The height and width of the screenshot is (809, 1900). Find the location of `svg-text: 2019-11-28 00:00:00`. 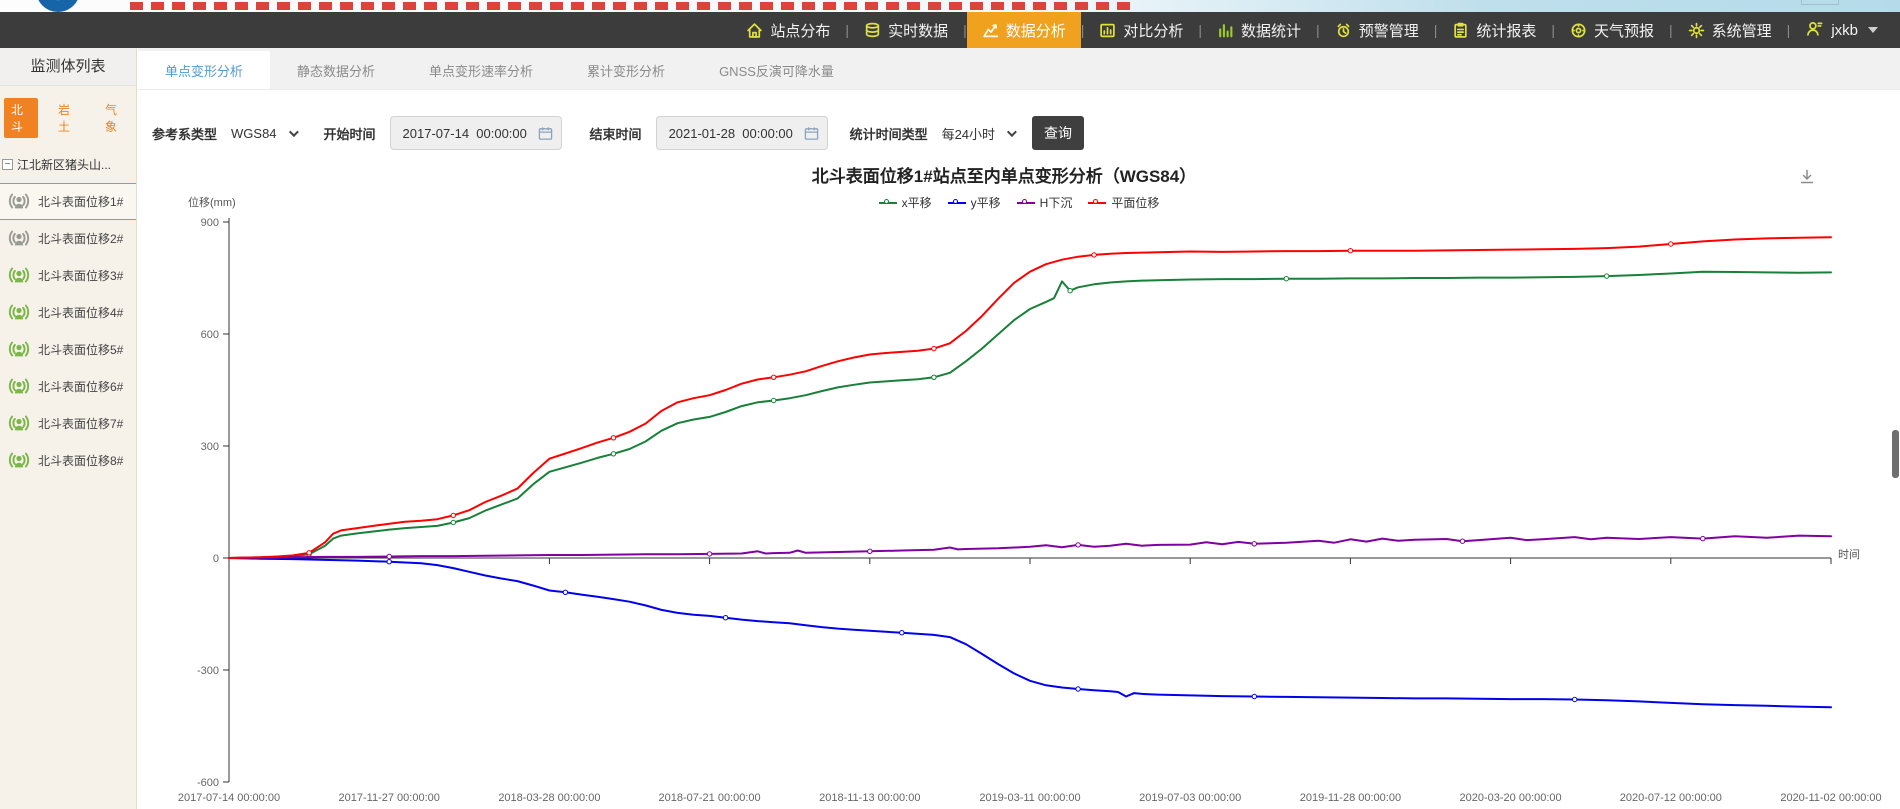

svg-text: 2019-11-28 00:00:00 is located at coordinates (1350, 798).